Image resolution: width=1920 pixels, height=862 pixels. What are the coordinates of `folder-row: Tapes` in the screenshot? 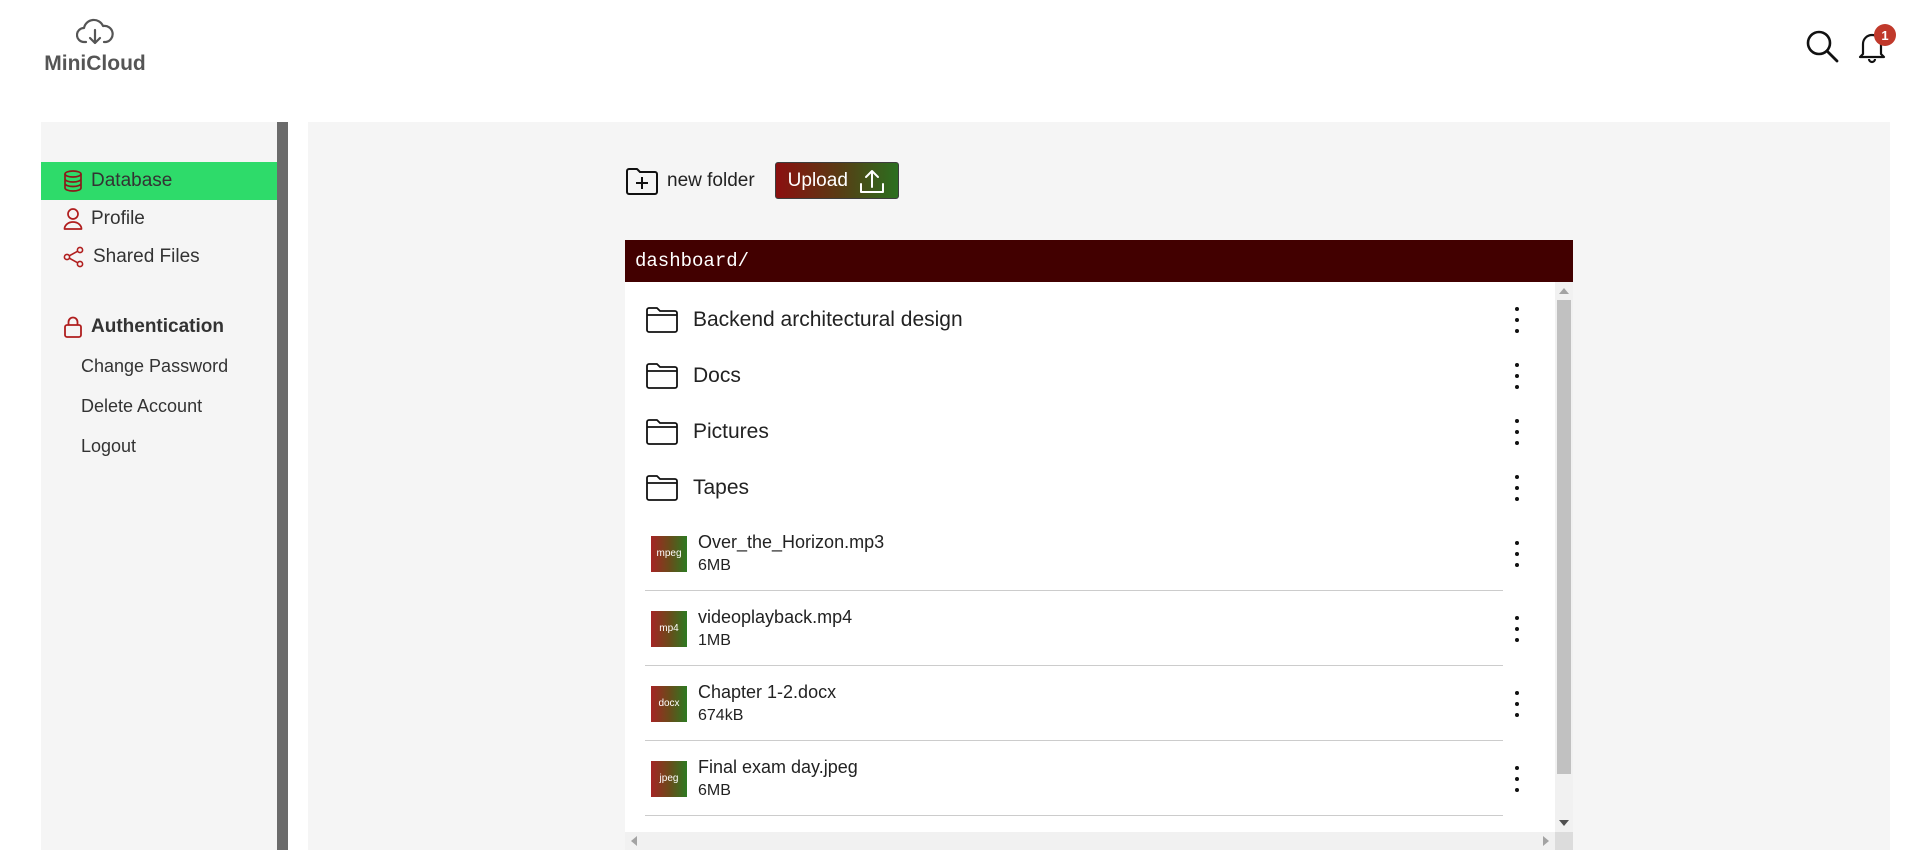 It's located at (1090, 488).